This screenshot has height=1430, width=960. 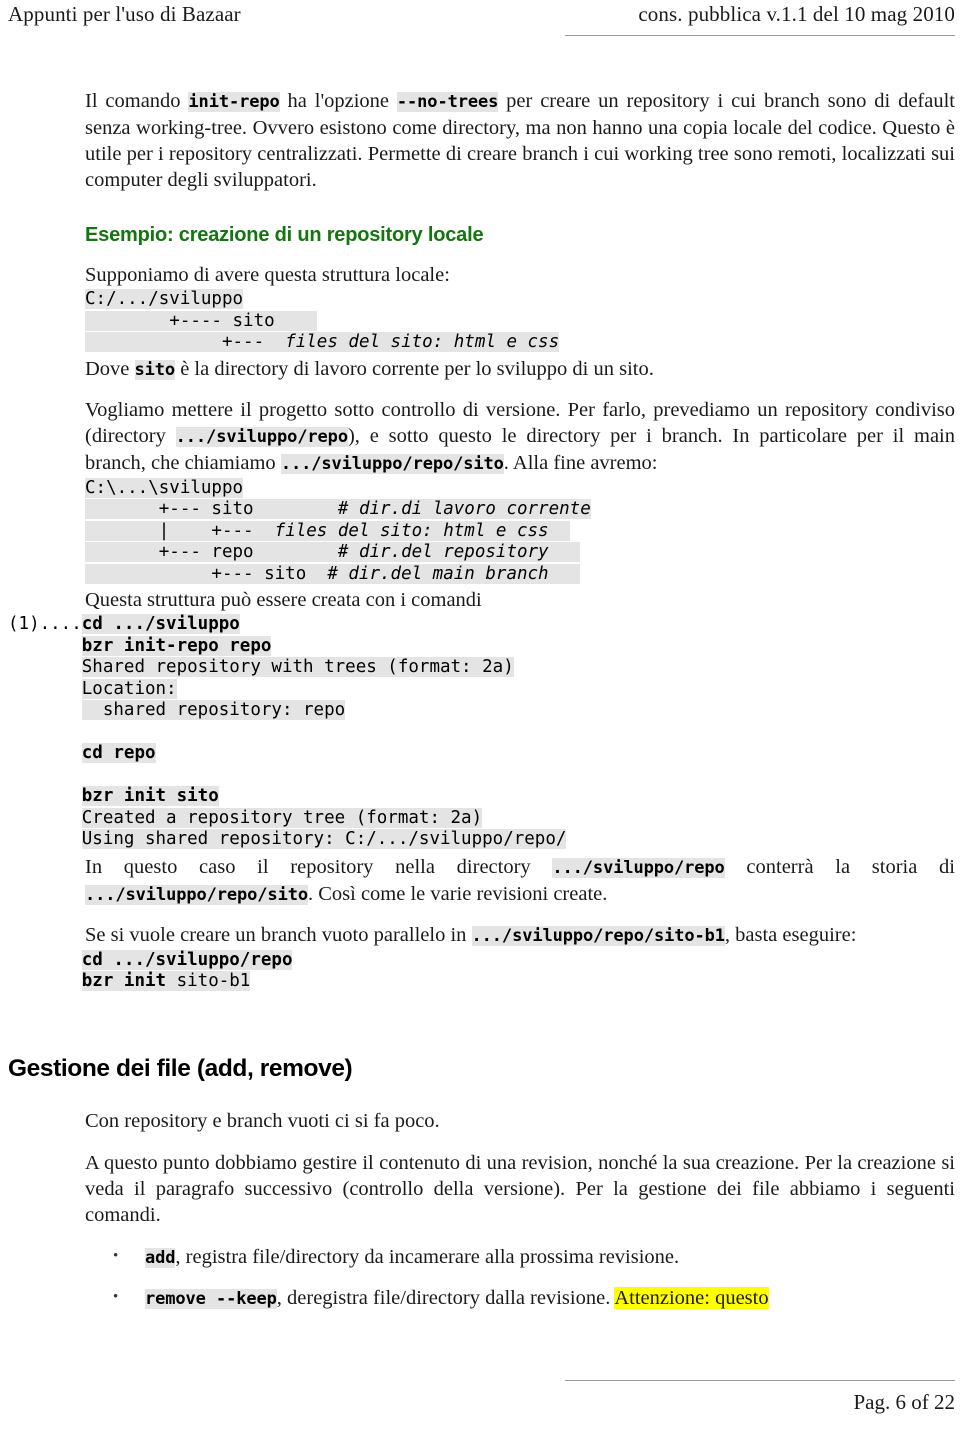 I want to click on tree-2-line-2: +--- sito # dir.di lavoro corrente, so click(x=338, y=509).